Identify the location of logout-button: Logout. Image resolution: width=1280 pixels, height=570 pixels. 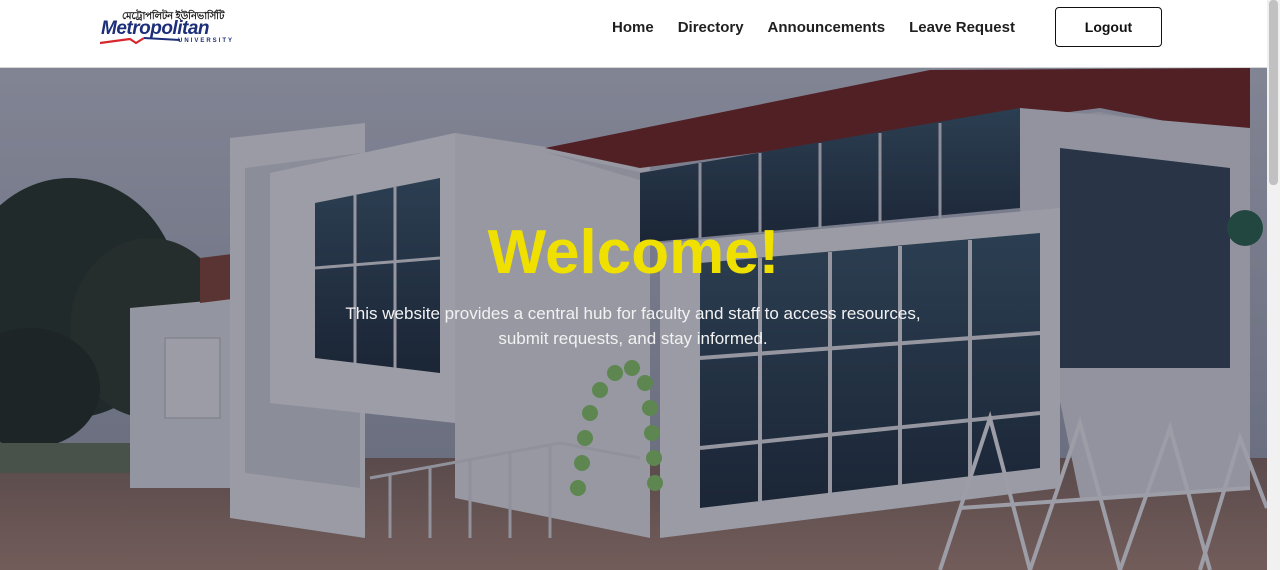
(1108, 27).